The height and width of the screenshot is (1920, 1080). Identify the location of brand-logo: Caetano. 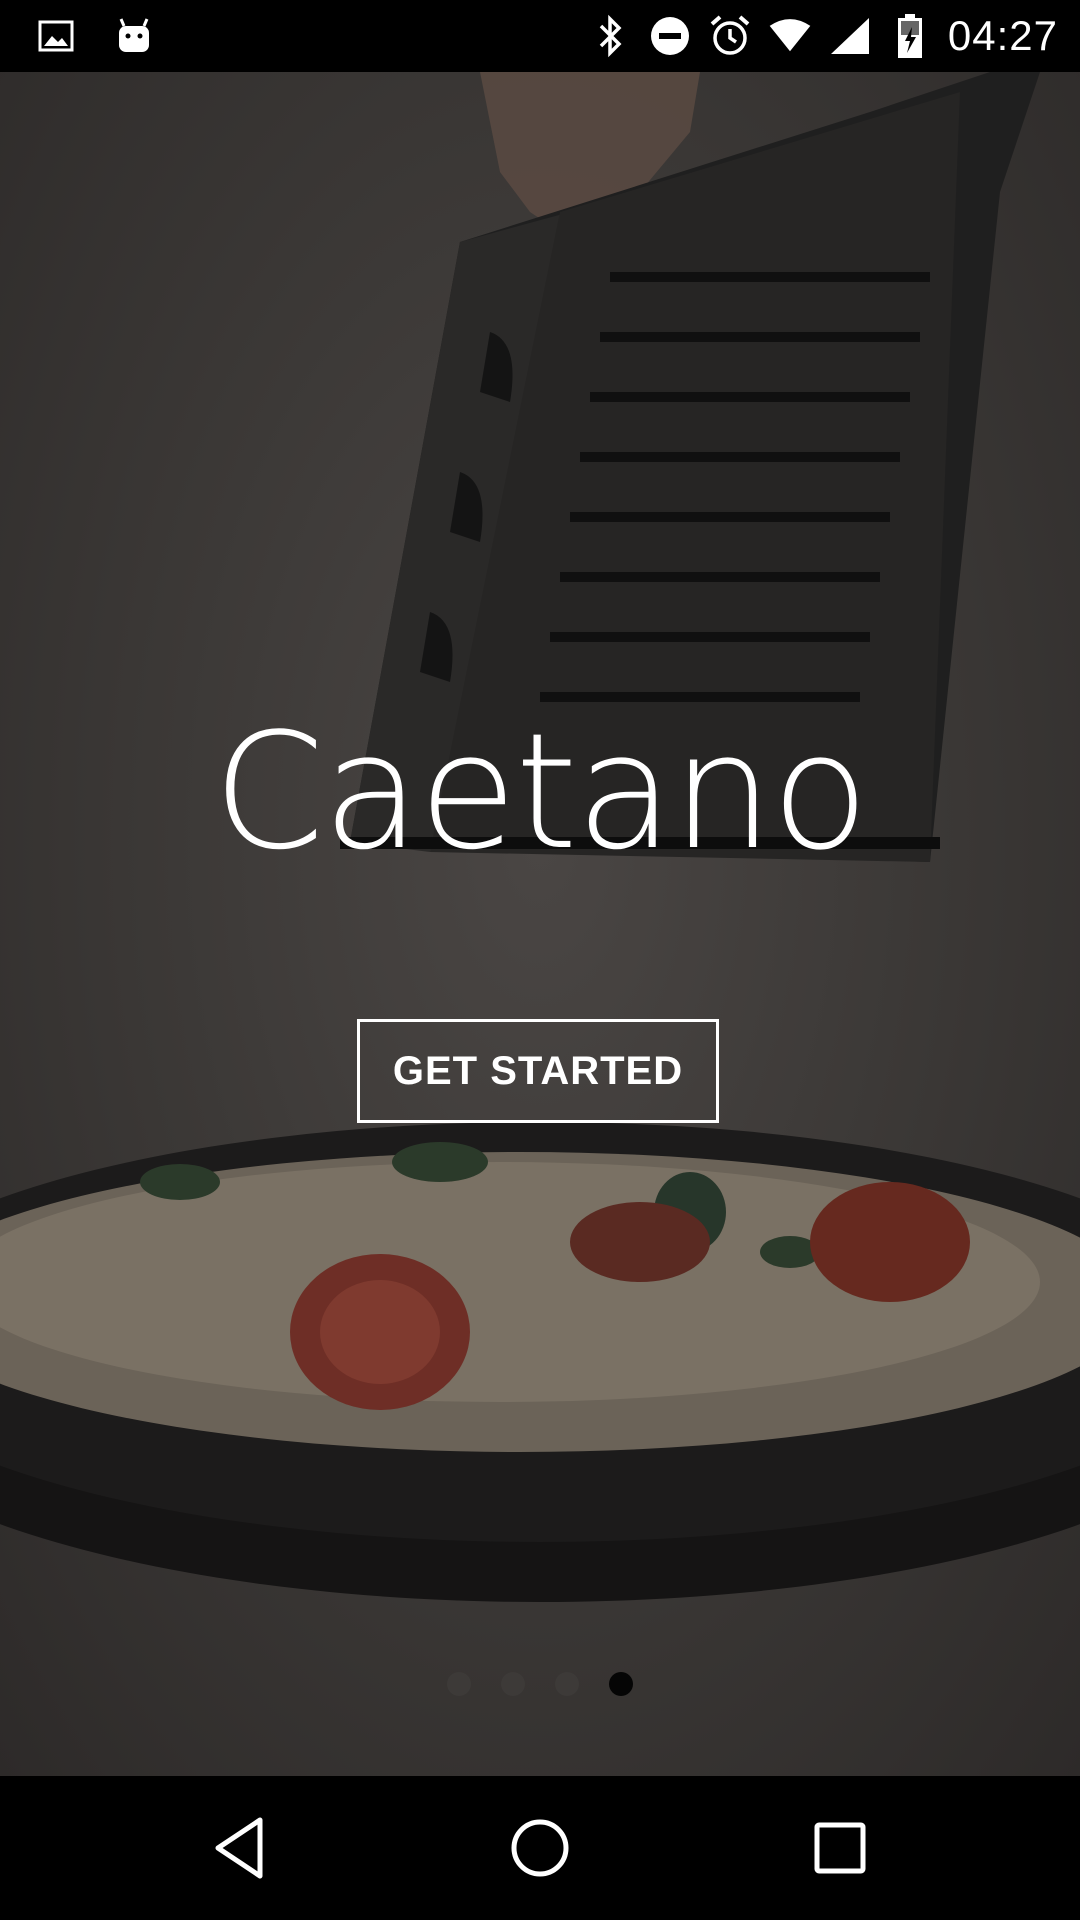
(540, 791).